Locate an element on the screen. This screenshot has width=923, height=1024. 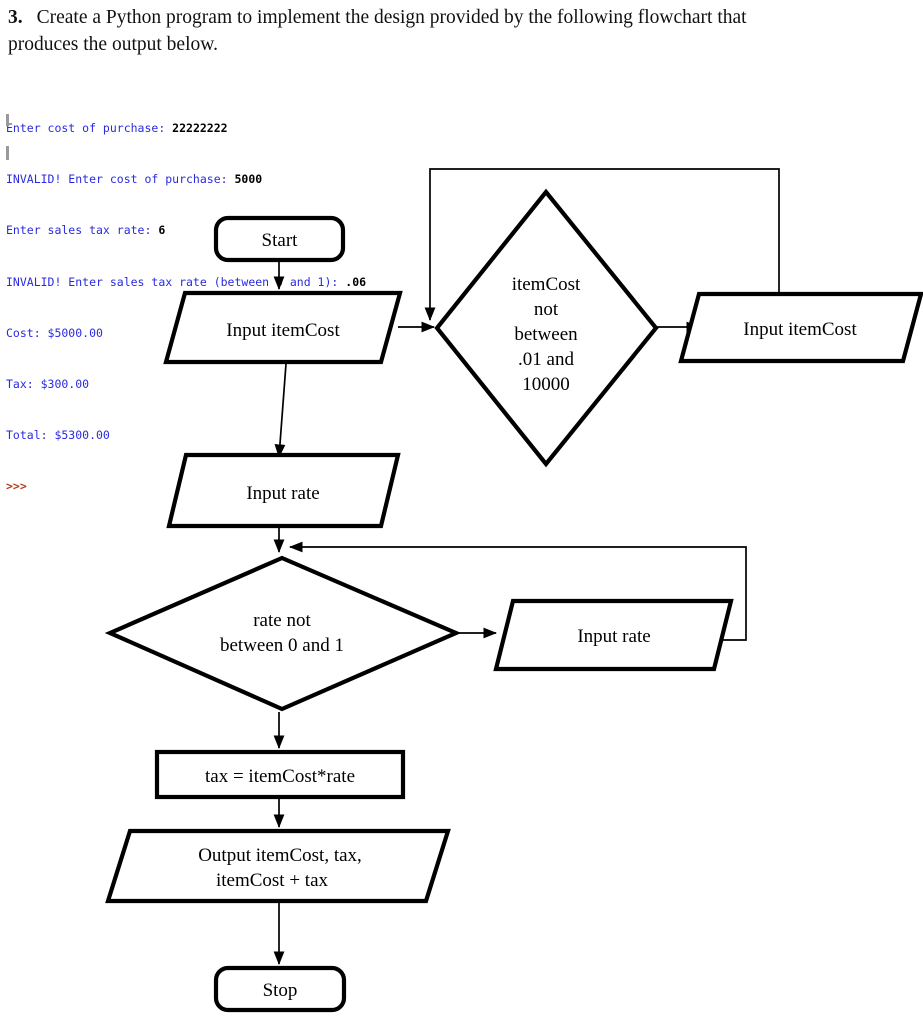
node-start: Start is located at coordinates (279, 239).